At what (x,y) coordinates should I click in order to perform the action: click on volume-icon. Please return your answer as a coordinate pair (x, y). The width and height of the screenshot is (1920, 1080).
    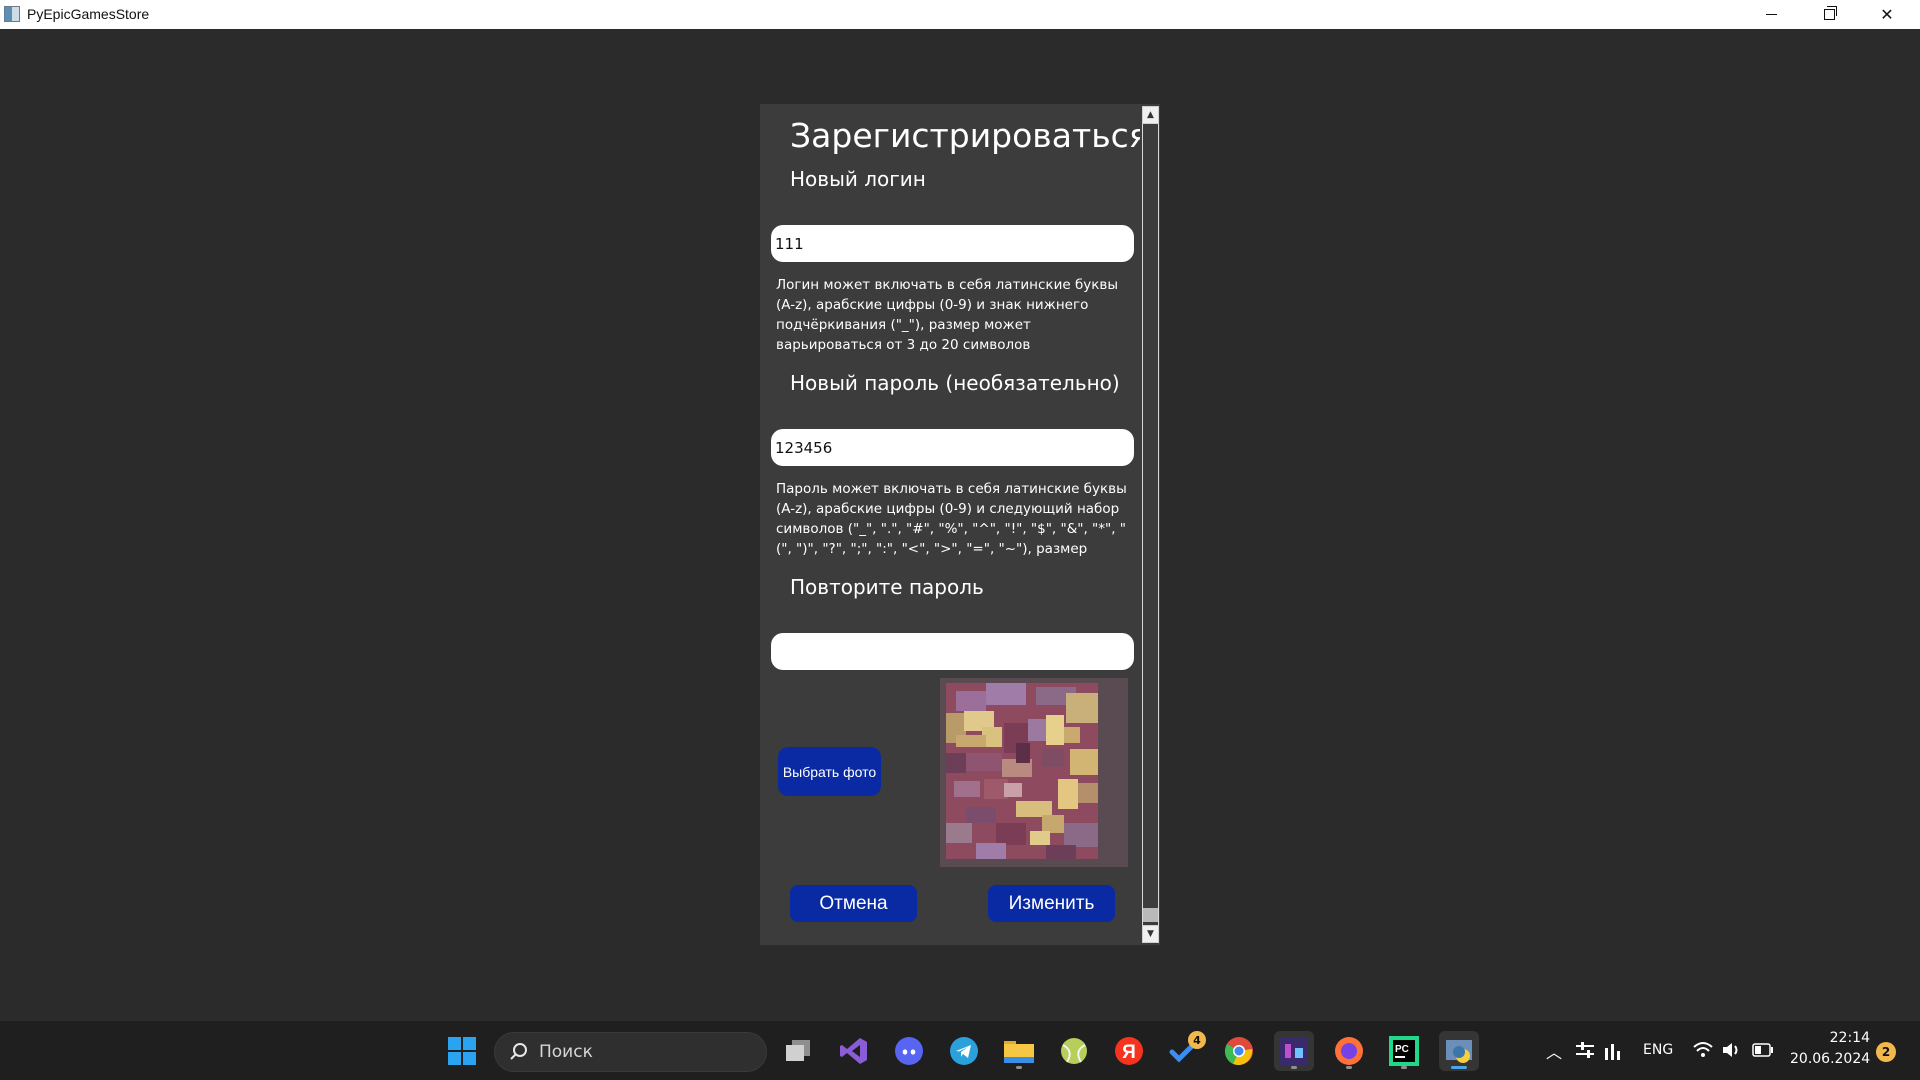
    Looking at the image, I should click on (1732, 1050).